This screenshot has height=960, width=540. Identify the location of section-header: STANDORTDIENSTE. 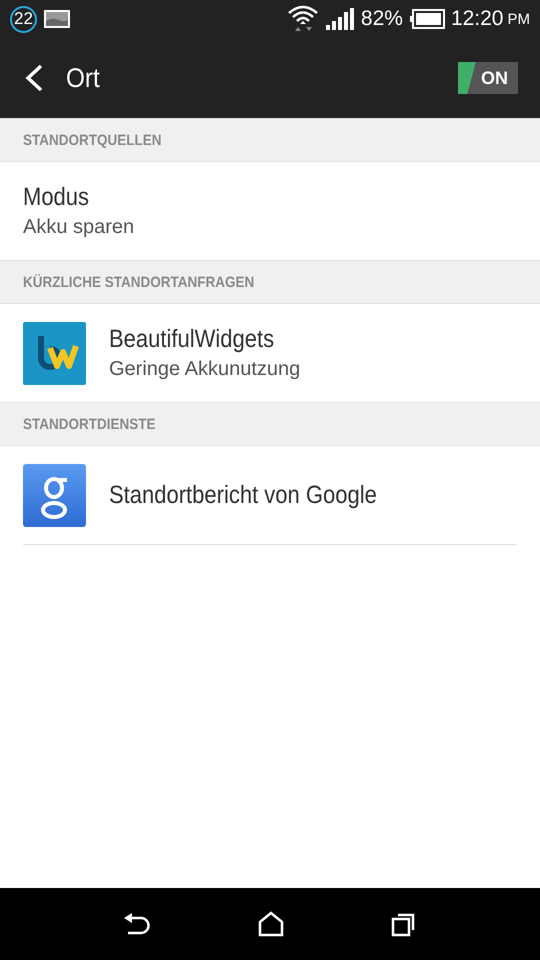
(89, 424).